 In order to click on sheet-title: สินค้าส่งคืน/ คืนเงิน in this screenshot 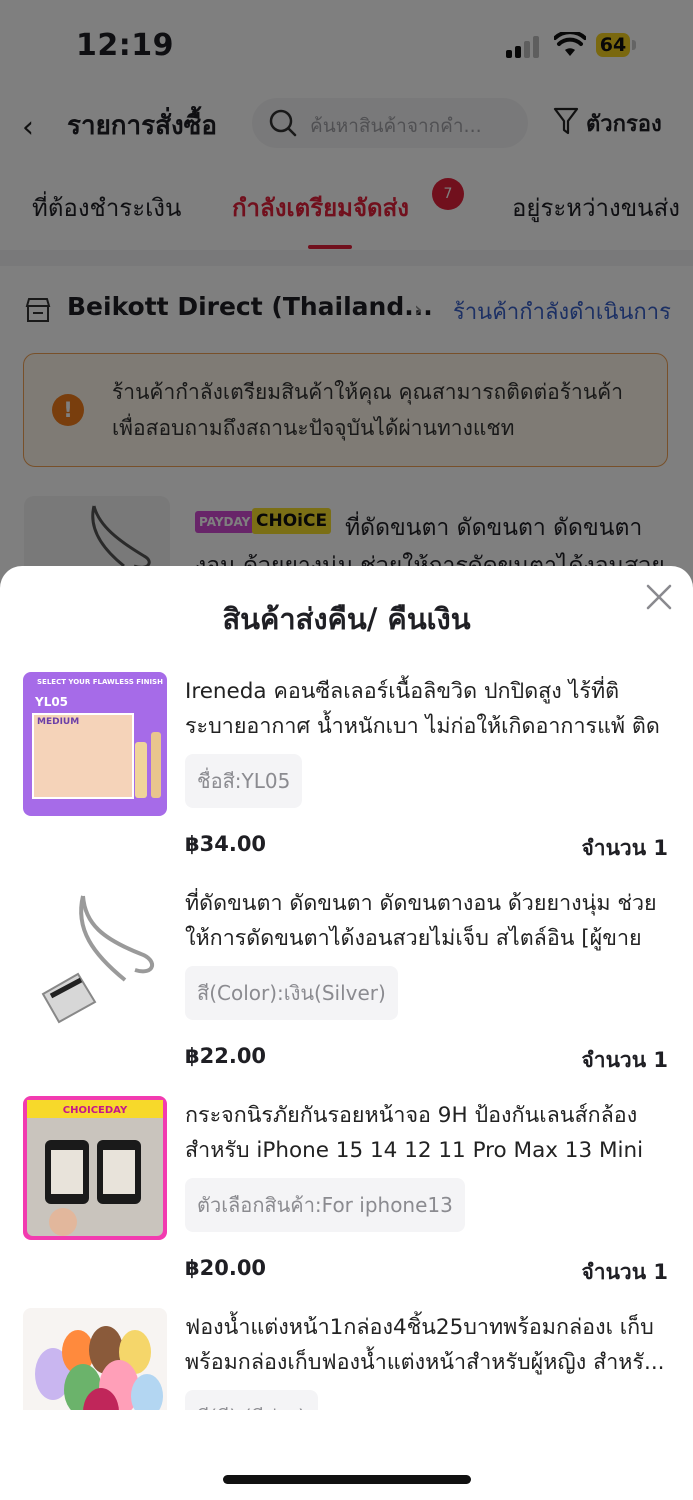, I will do `click(346, 619)`.